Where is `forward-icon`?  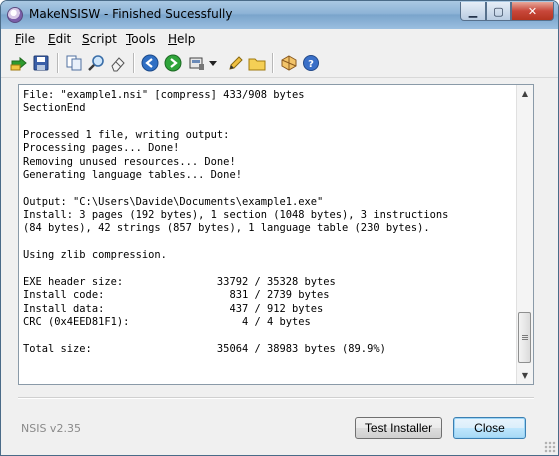 forward-icon is located at coordinates (173, 63).